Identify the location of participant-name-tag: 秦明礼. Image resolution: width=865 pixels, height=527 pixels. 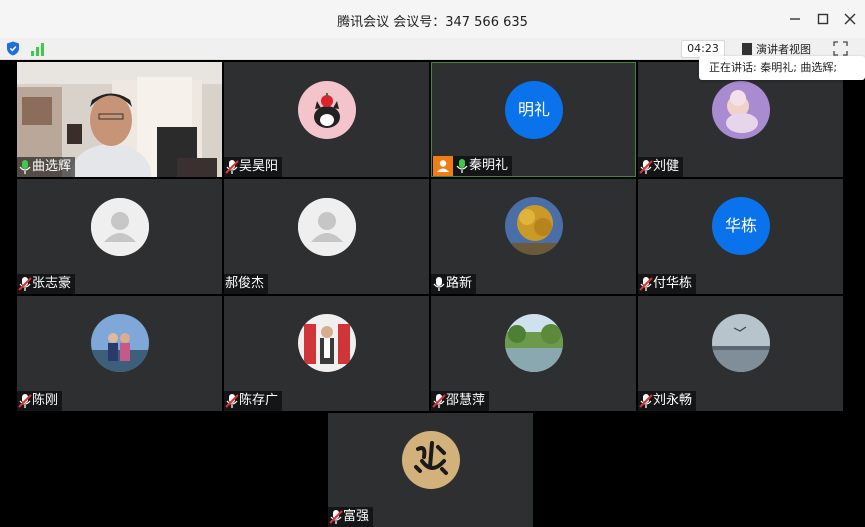
(472, 166).